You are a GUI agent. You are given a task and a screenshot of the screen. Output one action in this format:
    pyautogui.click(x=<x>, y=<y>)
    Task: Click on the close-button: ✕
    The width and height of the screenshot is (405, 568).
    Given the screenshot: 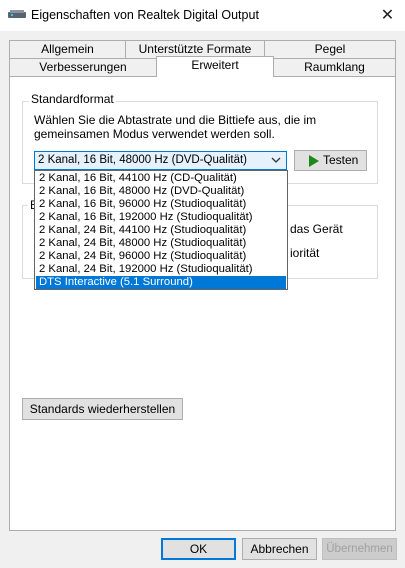 What is the action you would take?
    pyautogui.click(x=387, y=15)
    